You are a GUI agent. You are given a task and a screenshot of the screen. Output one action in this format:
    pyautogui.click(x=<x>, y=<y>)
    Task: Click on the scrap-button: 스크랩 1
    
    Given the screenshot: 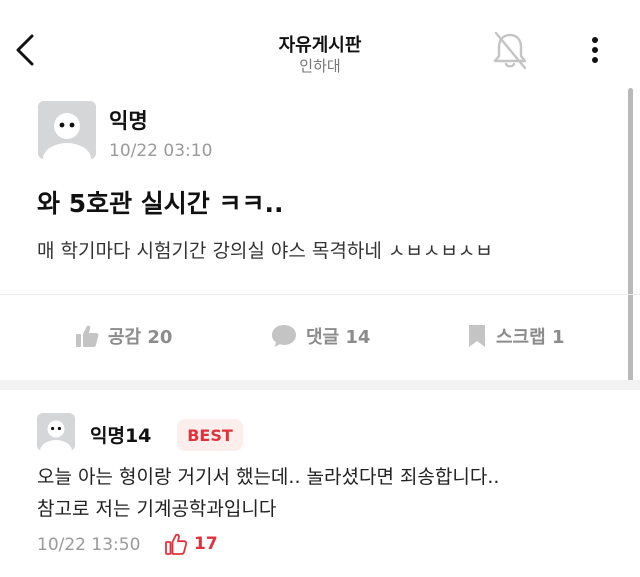 What is the action you would take?
    pyautogui.click(x=515, y=336)
    